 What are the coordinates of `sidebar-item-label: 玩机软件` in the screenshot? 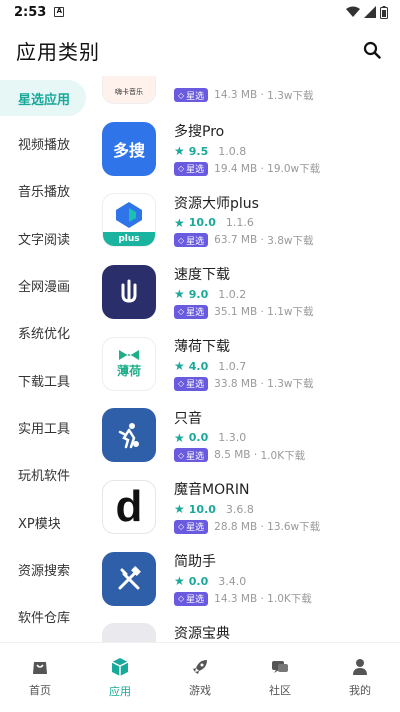 It's located at (44, 477).